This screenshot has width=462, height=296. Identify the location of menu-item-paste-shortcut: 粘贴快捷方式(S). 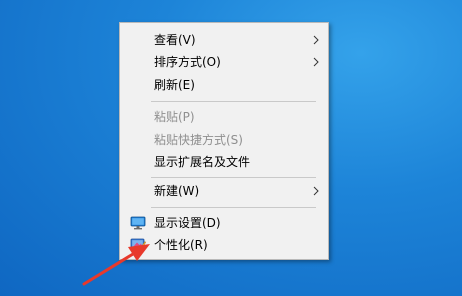
(224, 140).